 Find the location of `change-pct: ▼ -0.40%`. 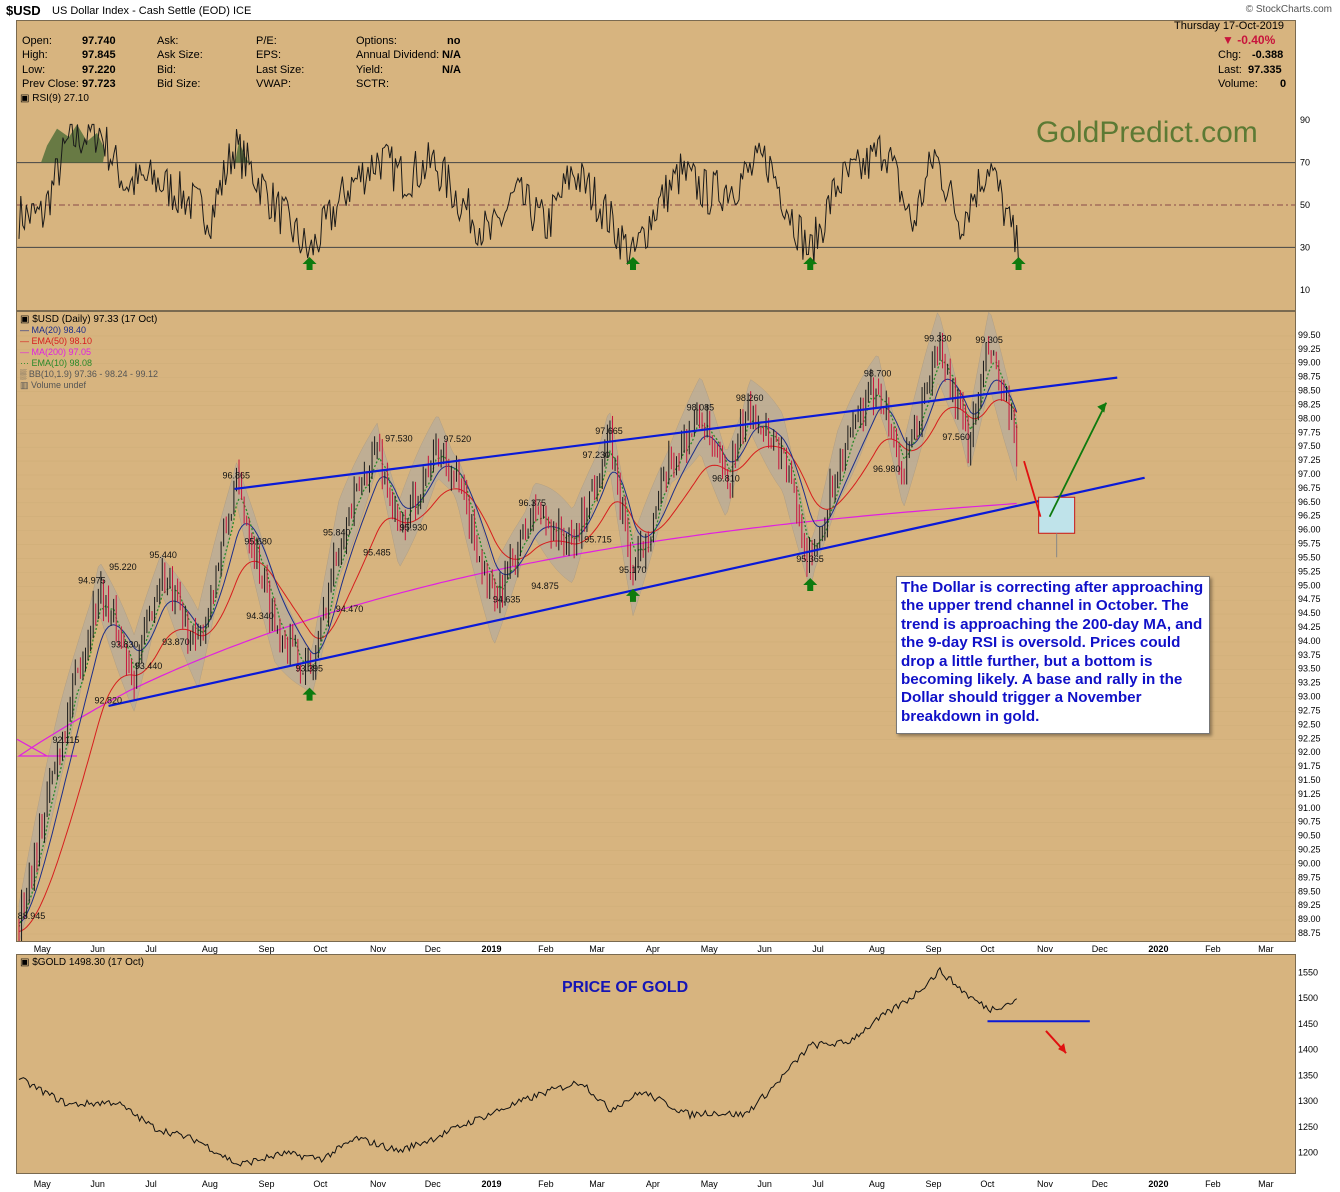

change-pct: ▼ -0.40% is located at coordinates (1248, 40).